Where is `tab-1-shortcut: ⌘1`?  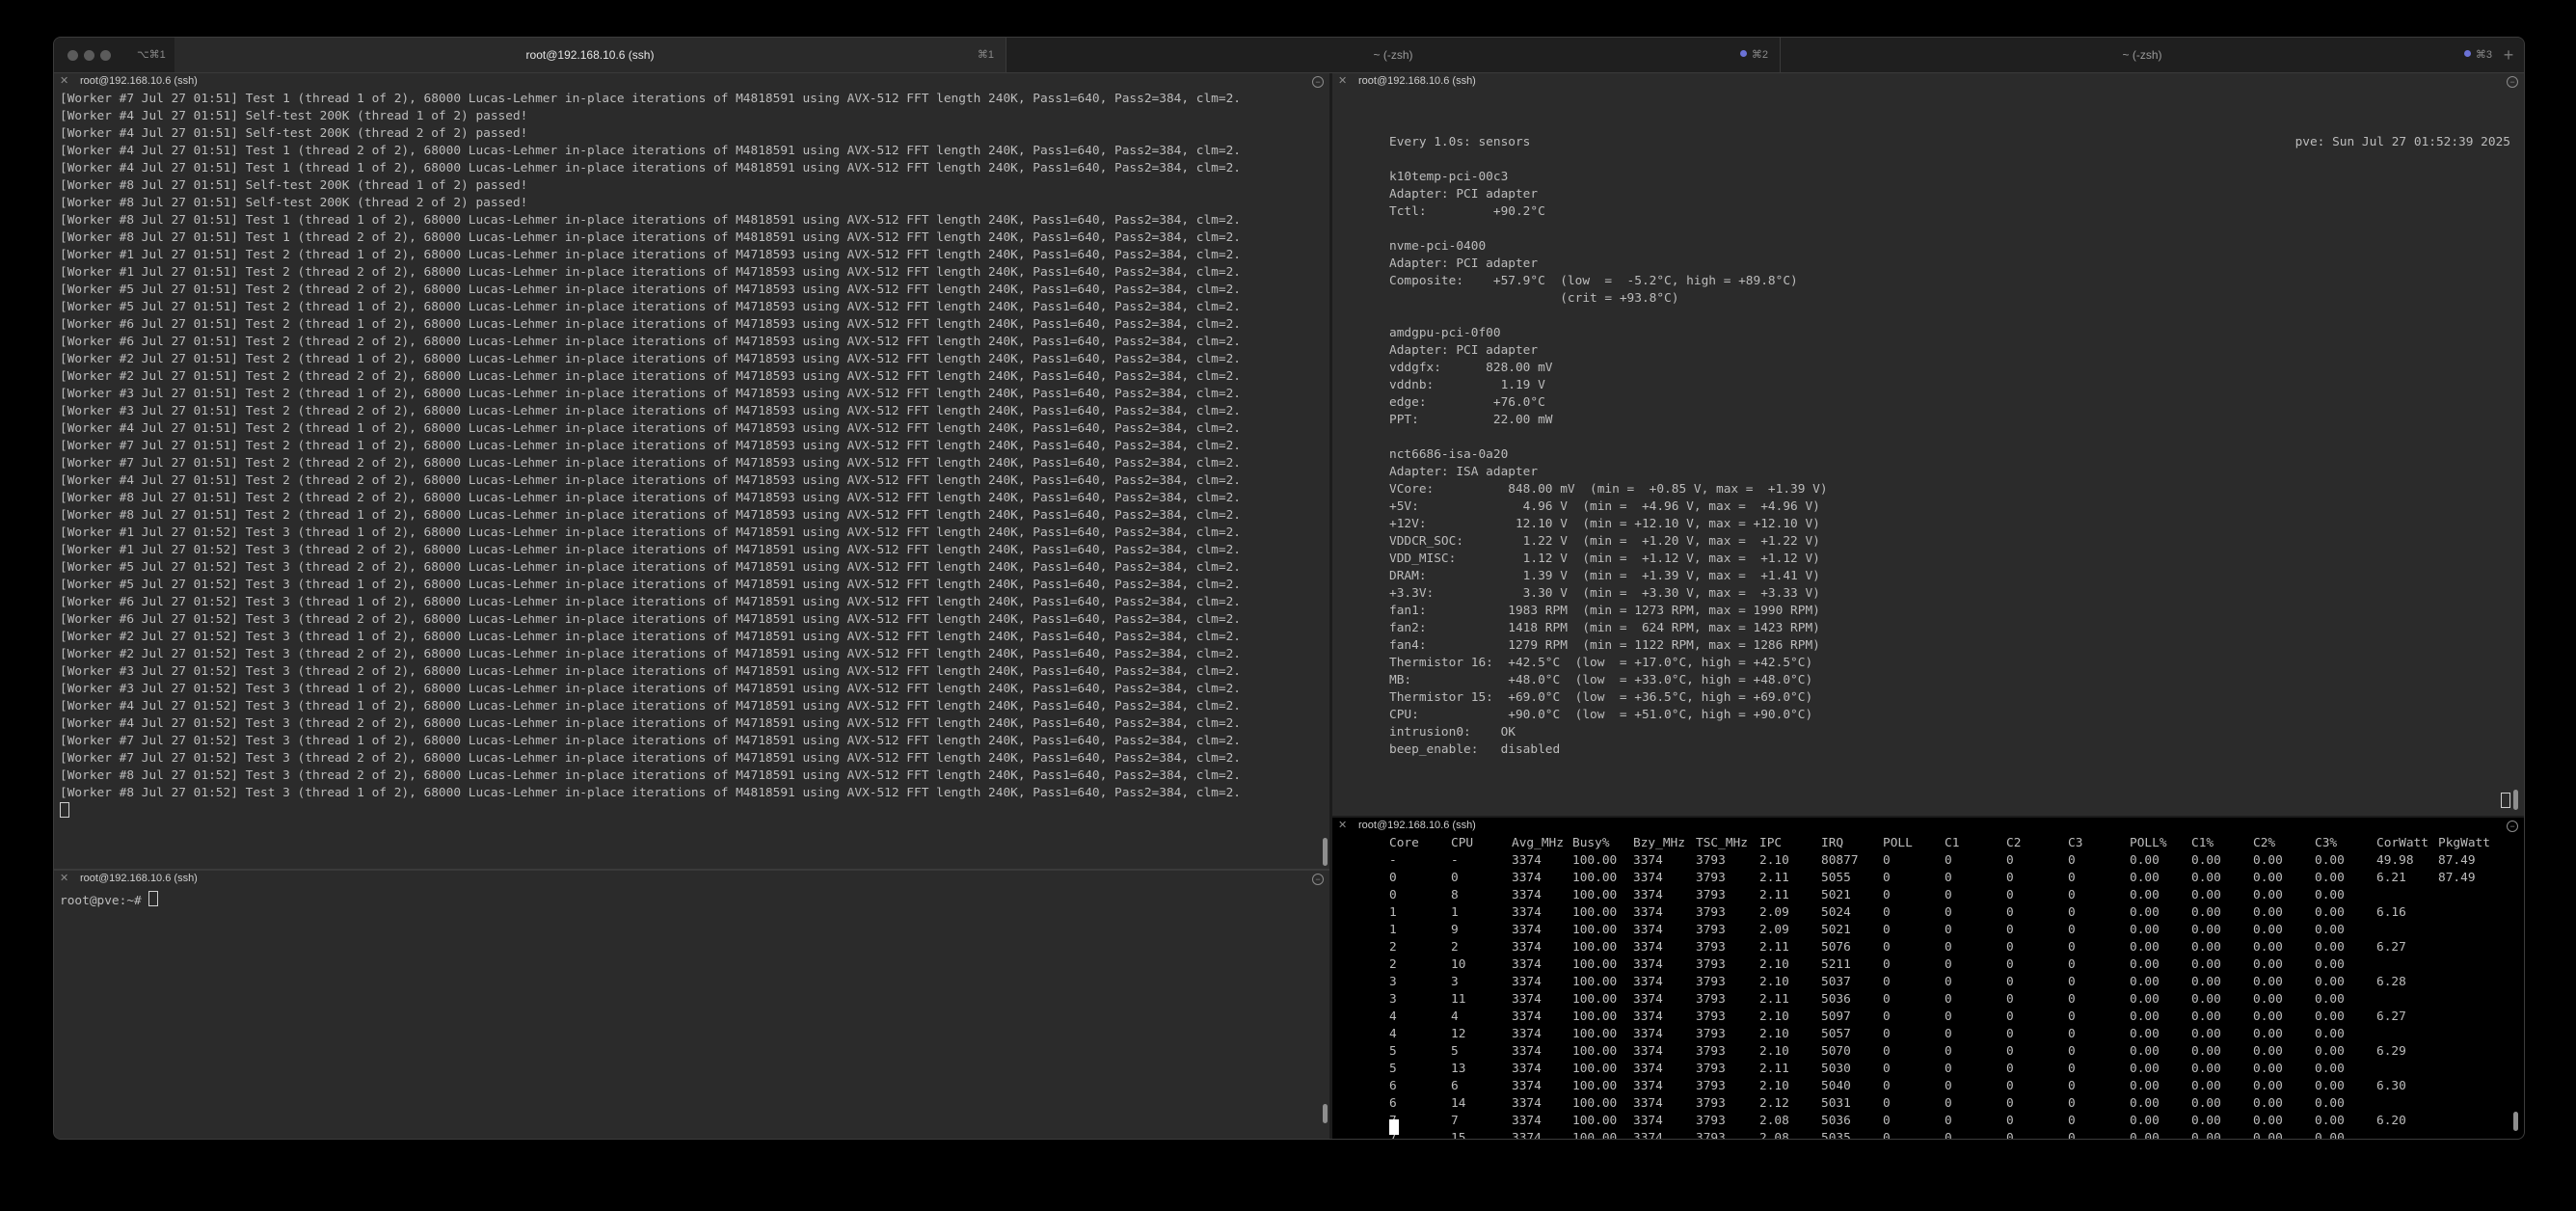
tab-1-shortcut: ⌘1 is located at coordinates (986, 55).